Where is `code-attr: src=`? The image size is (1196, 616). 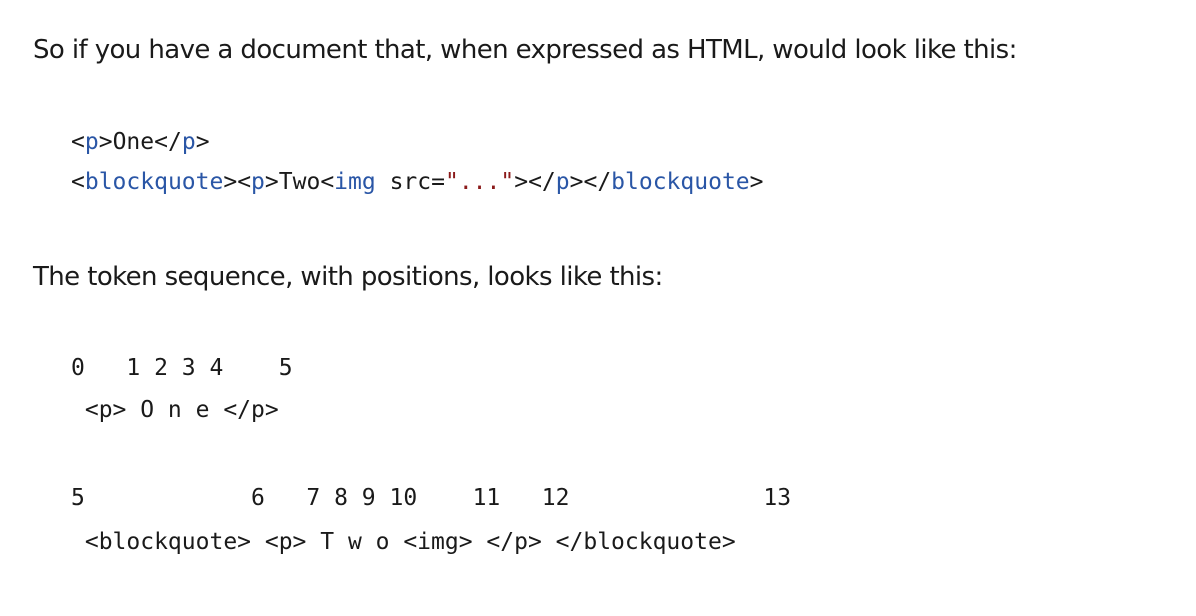
code-attr: src= is located at coordinates (410, 182).